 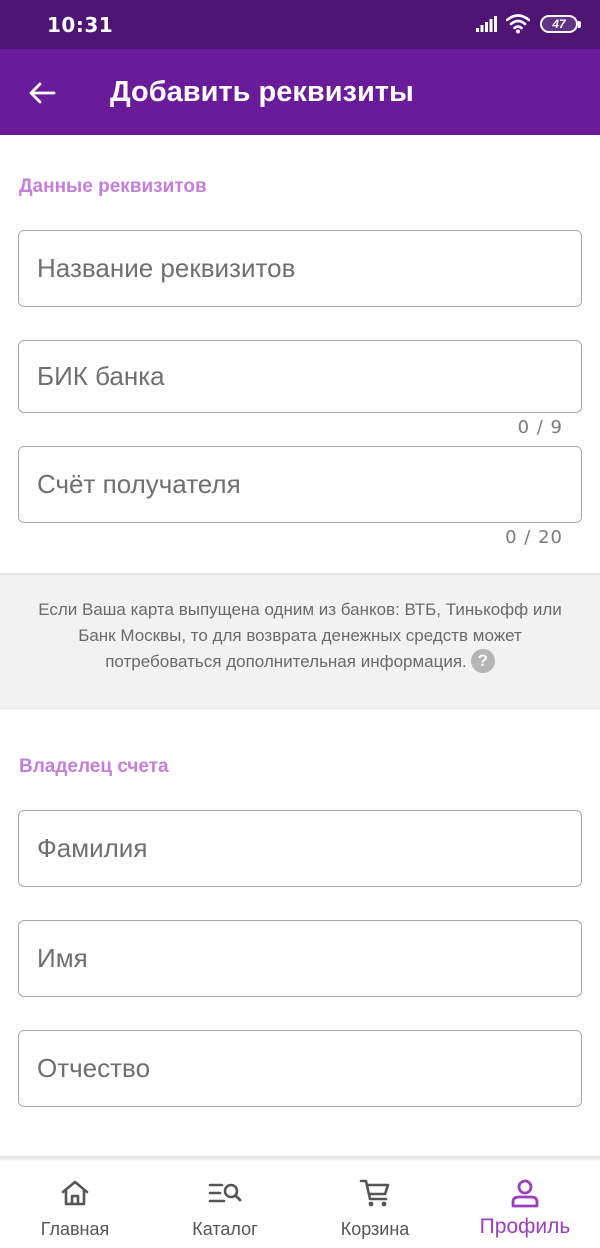 What do you see at coordinates (482, 660) in the screenshot?
I see `help-icon: ?` at bounding box center [482, 660].